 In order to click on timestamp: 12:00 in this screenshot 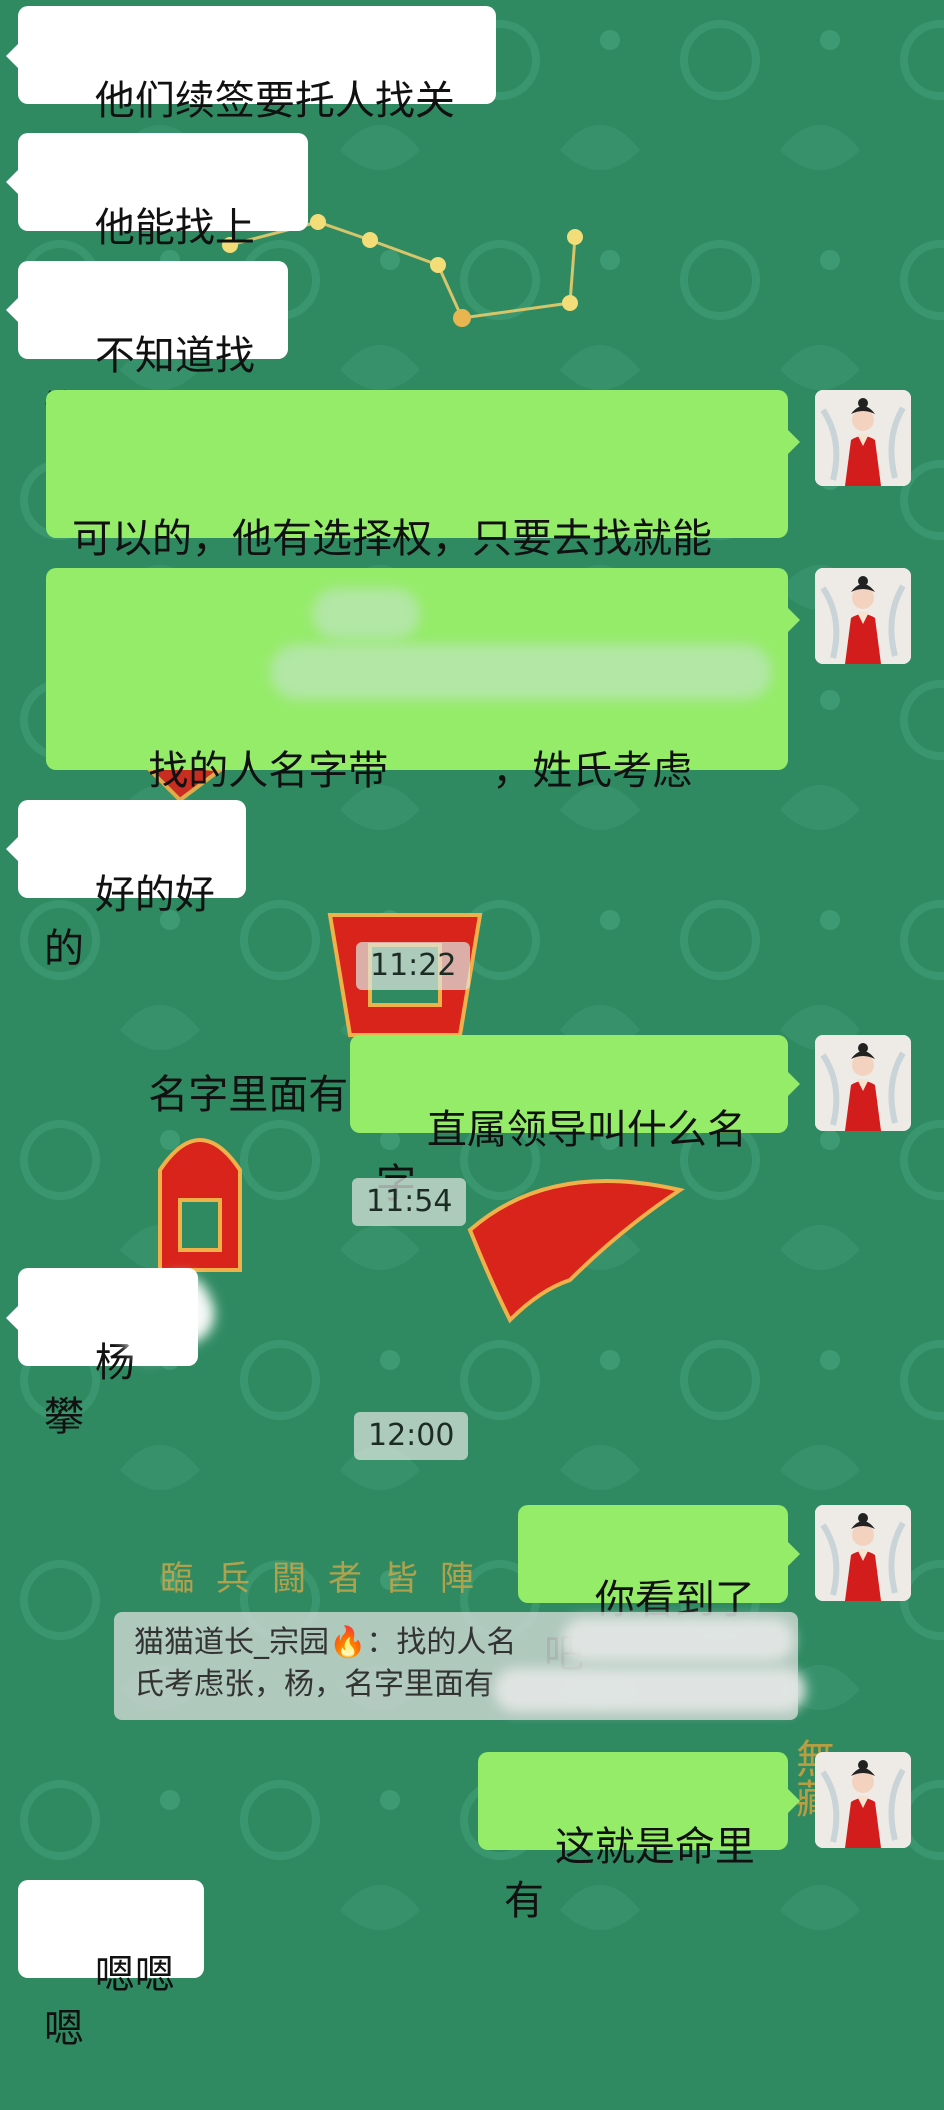, I will do `click(411, 1436)`.